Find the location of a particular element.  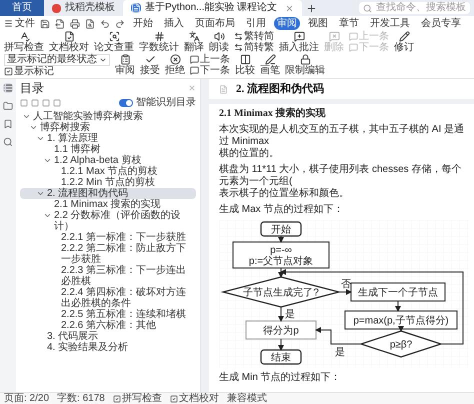

paragraph: 棋盘为 11*11 大小，棋子使用列表 chesses 存储，每个元素为一个元组( 表示棋子的位置坐标和颜色。 is located at coordinates (340, 182).